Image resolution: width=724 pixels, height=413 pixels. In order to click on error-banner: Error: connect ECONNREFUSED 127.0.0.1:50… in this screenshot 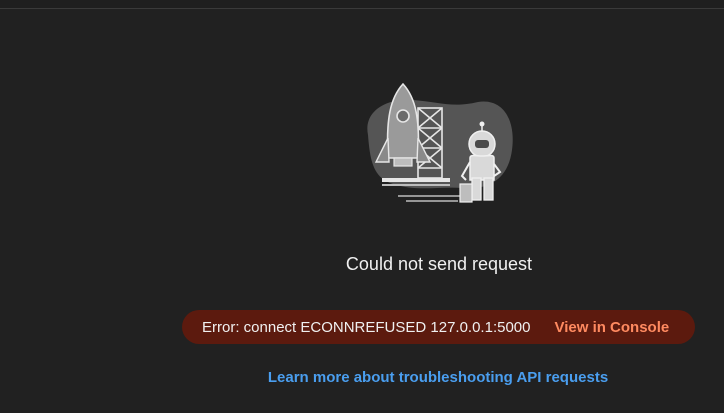, I will do `click(438, 327)`.